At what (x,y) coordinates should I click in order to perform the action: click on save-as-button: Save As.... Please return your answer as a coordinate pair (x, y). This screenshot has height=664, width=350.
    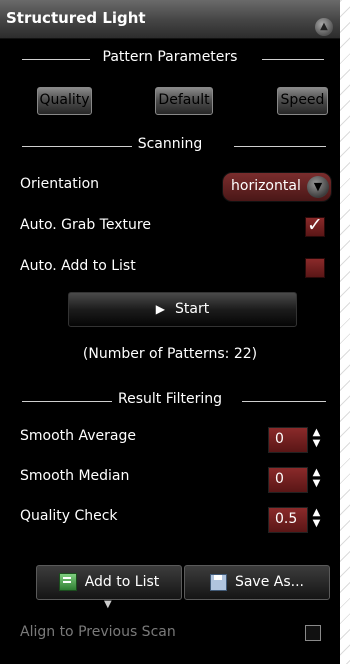
    Looking at the image, I should click on (257, 582).